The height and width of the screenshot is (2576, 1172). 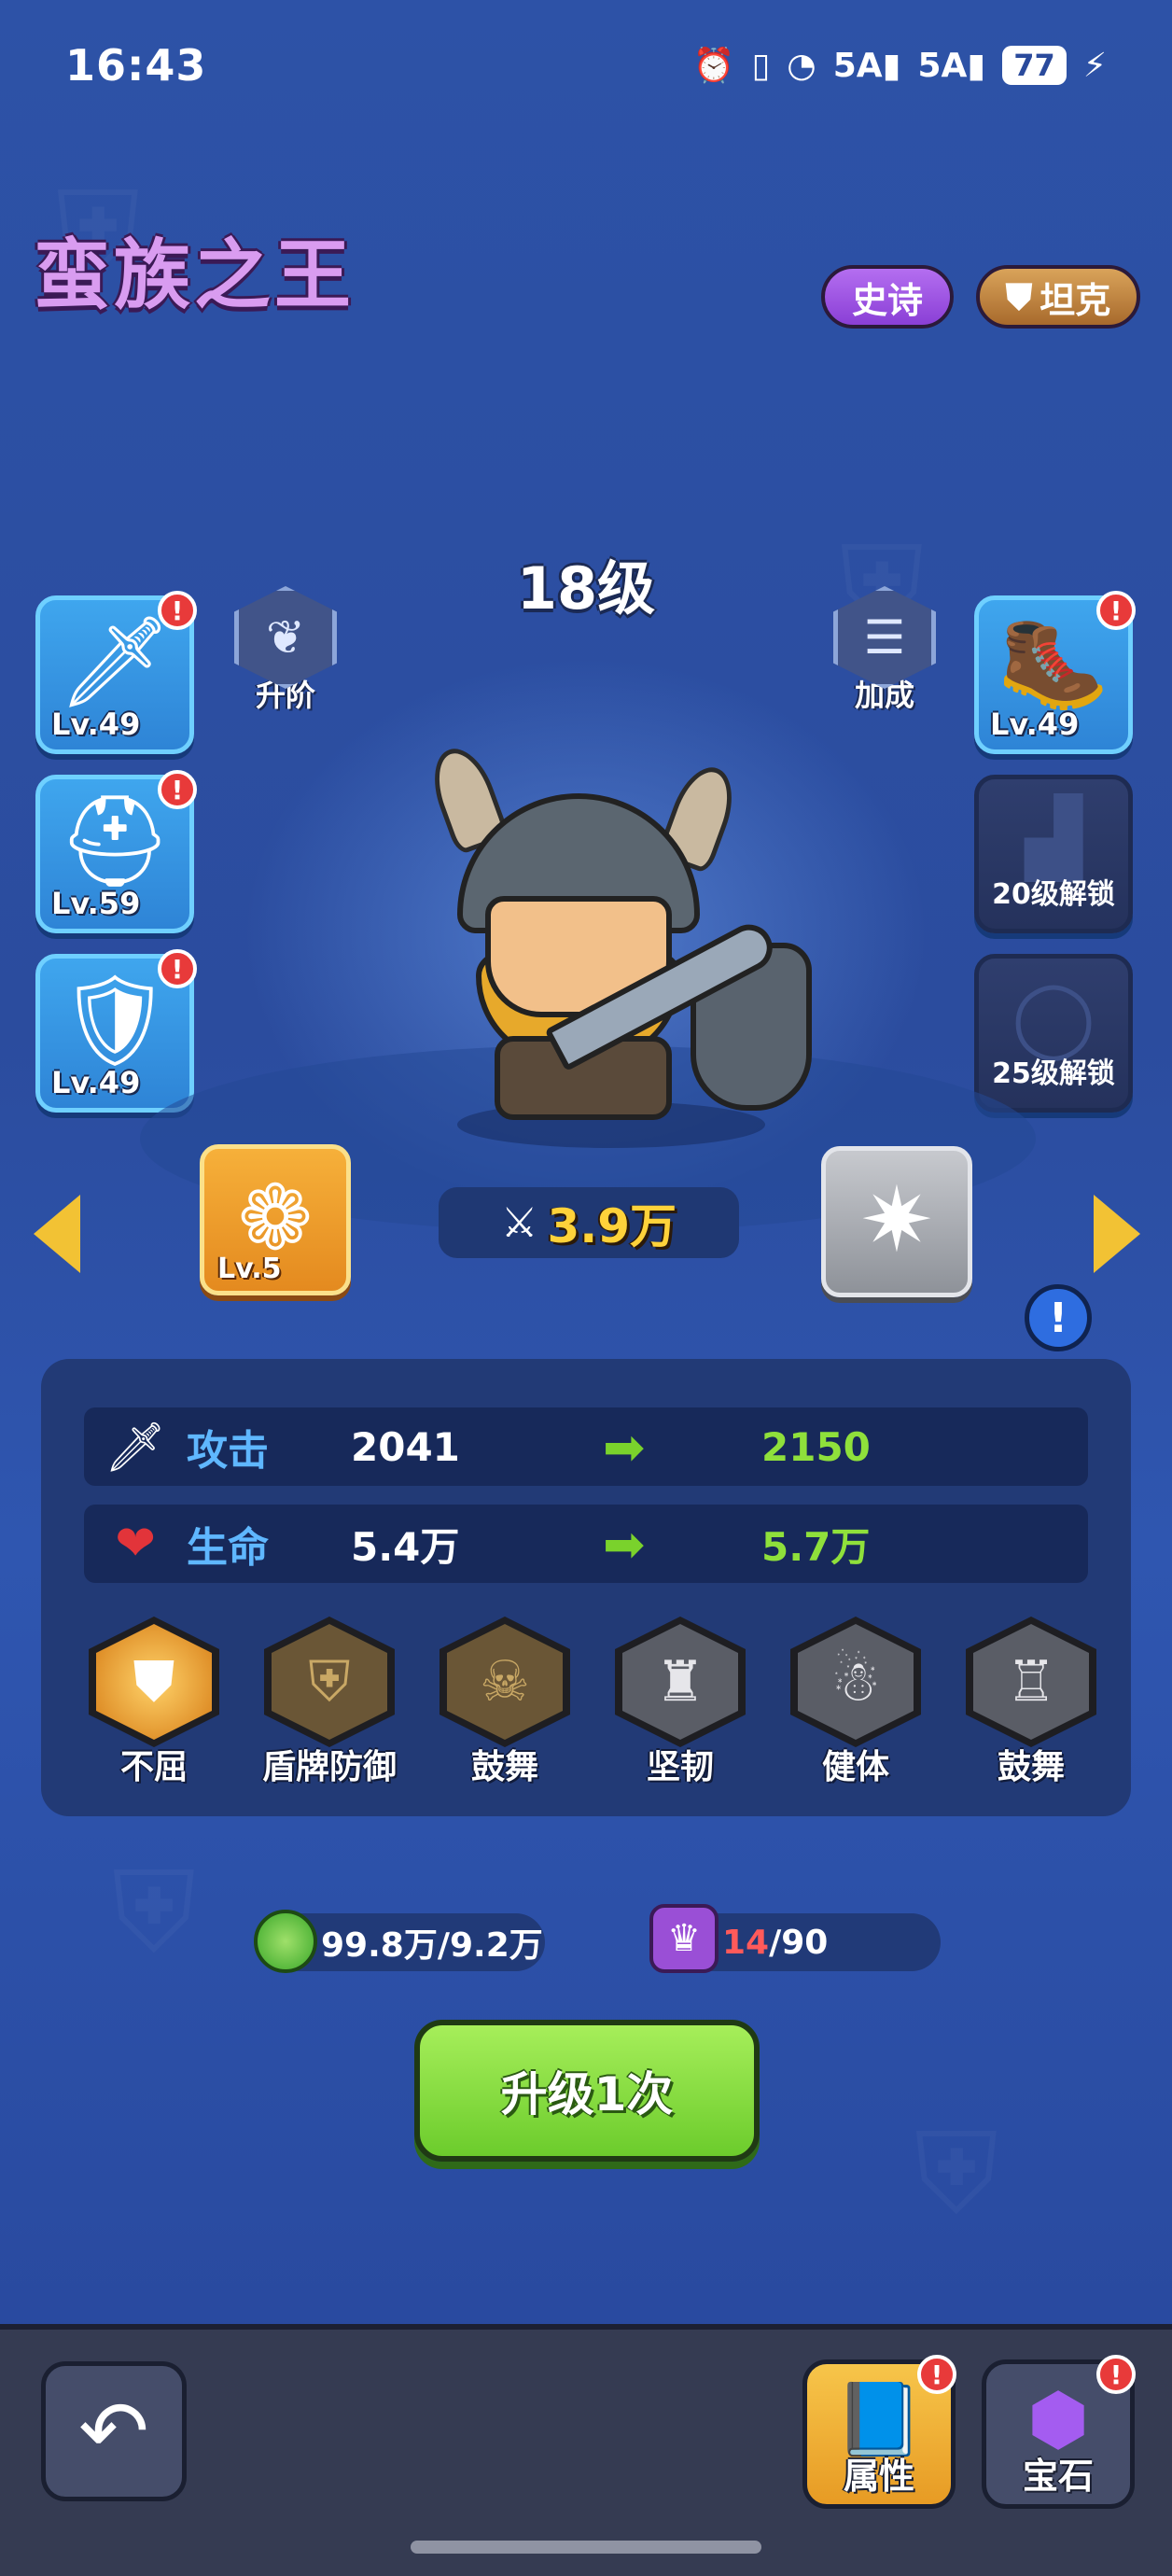 What do you see at coordinates (611, 942) in the screenshot?
I see `hero-character` at bounding box center [611, 942].